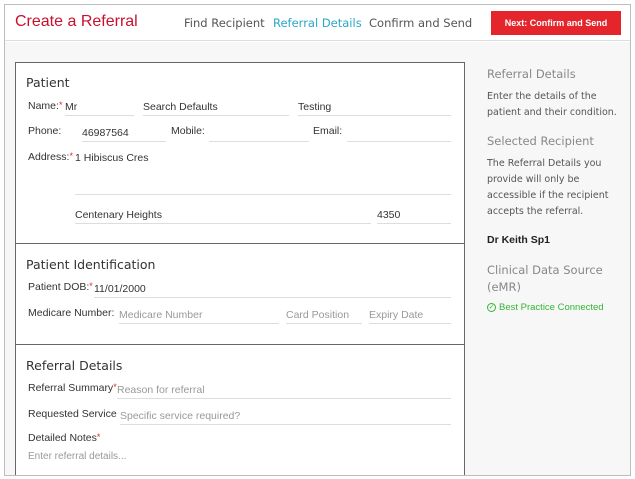 This screenshot has width=635, height=479. Describe the element at coordinates (259, 133) in the screenshot. I see `mobile-field` at that location.